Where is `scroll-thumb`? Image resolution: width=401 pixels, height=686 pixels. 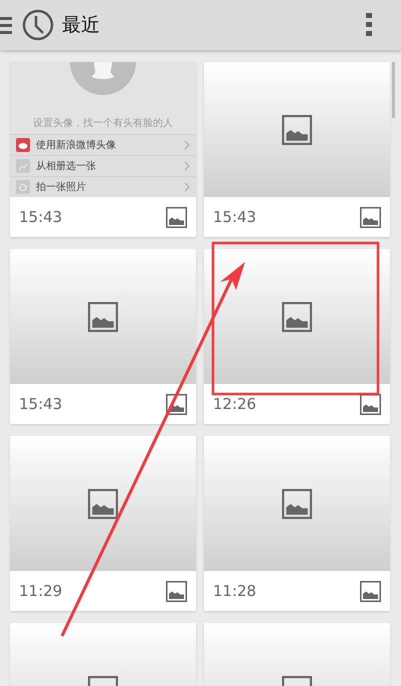 scroll-thumb is located at coordinates (393, 90).